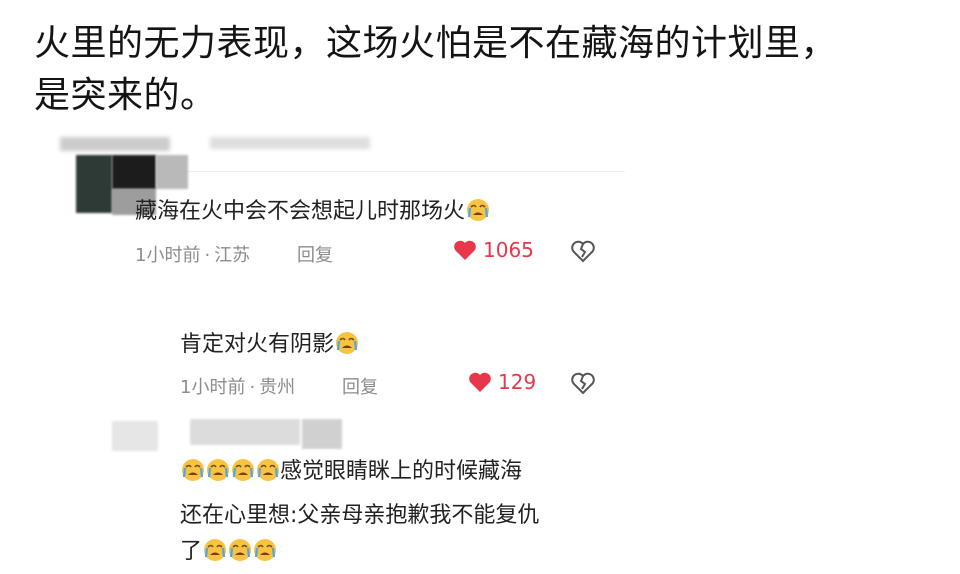  Describe the element at coordinates (115, 144) in the screenshot. I see `blurred-previous-meta` at that location.